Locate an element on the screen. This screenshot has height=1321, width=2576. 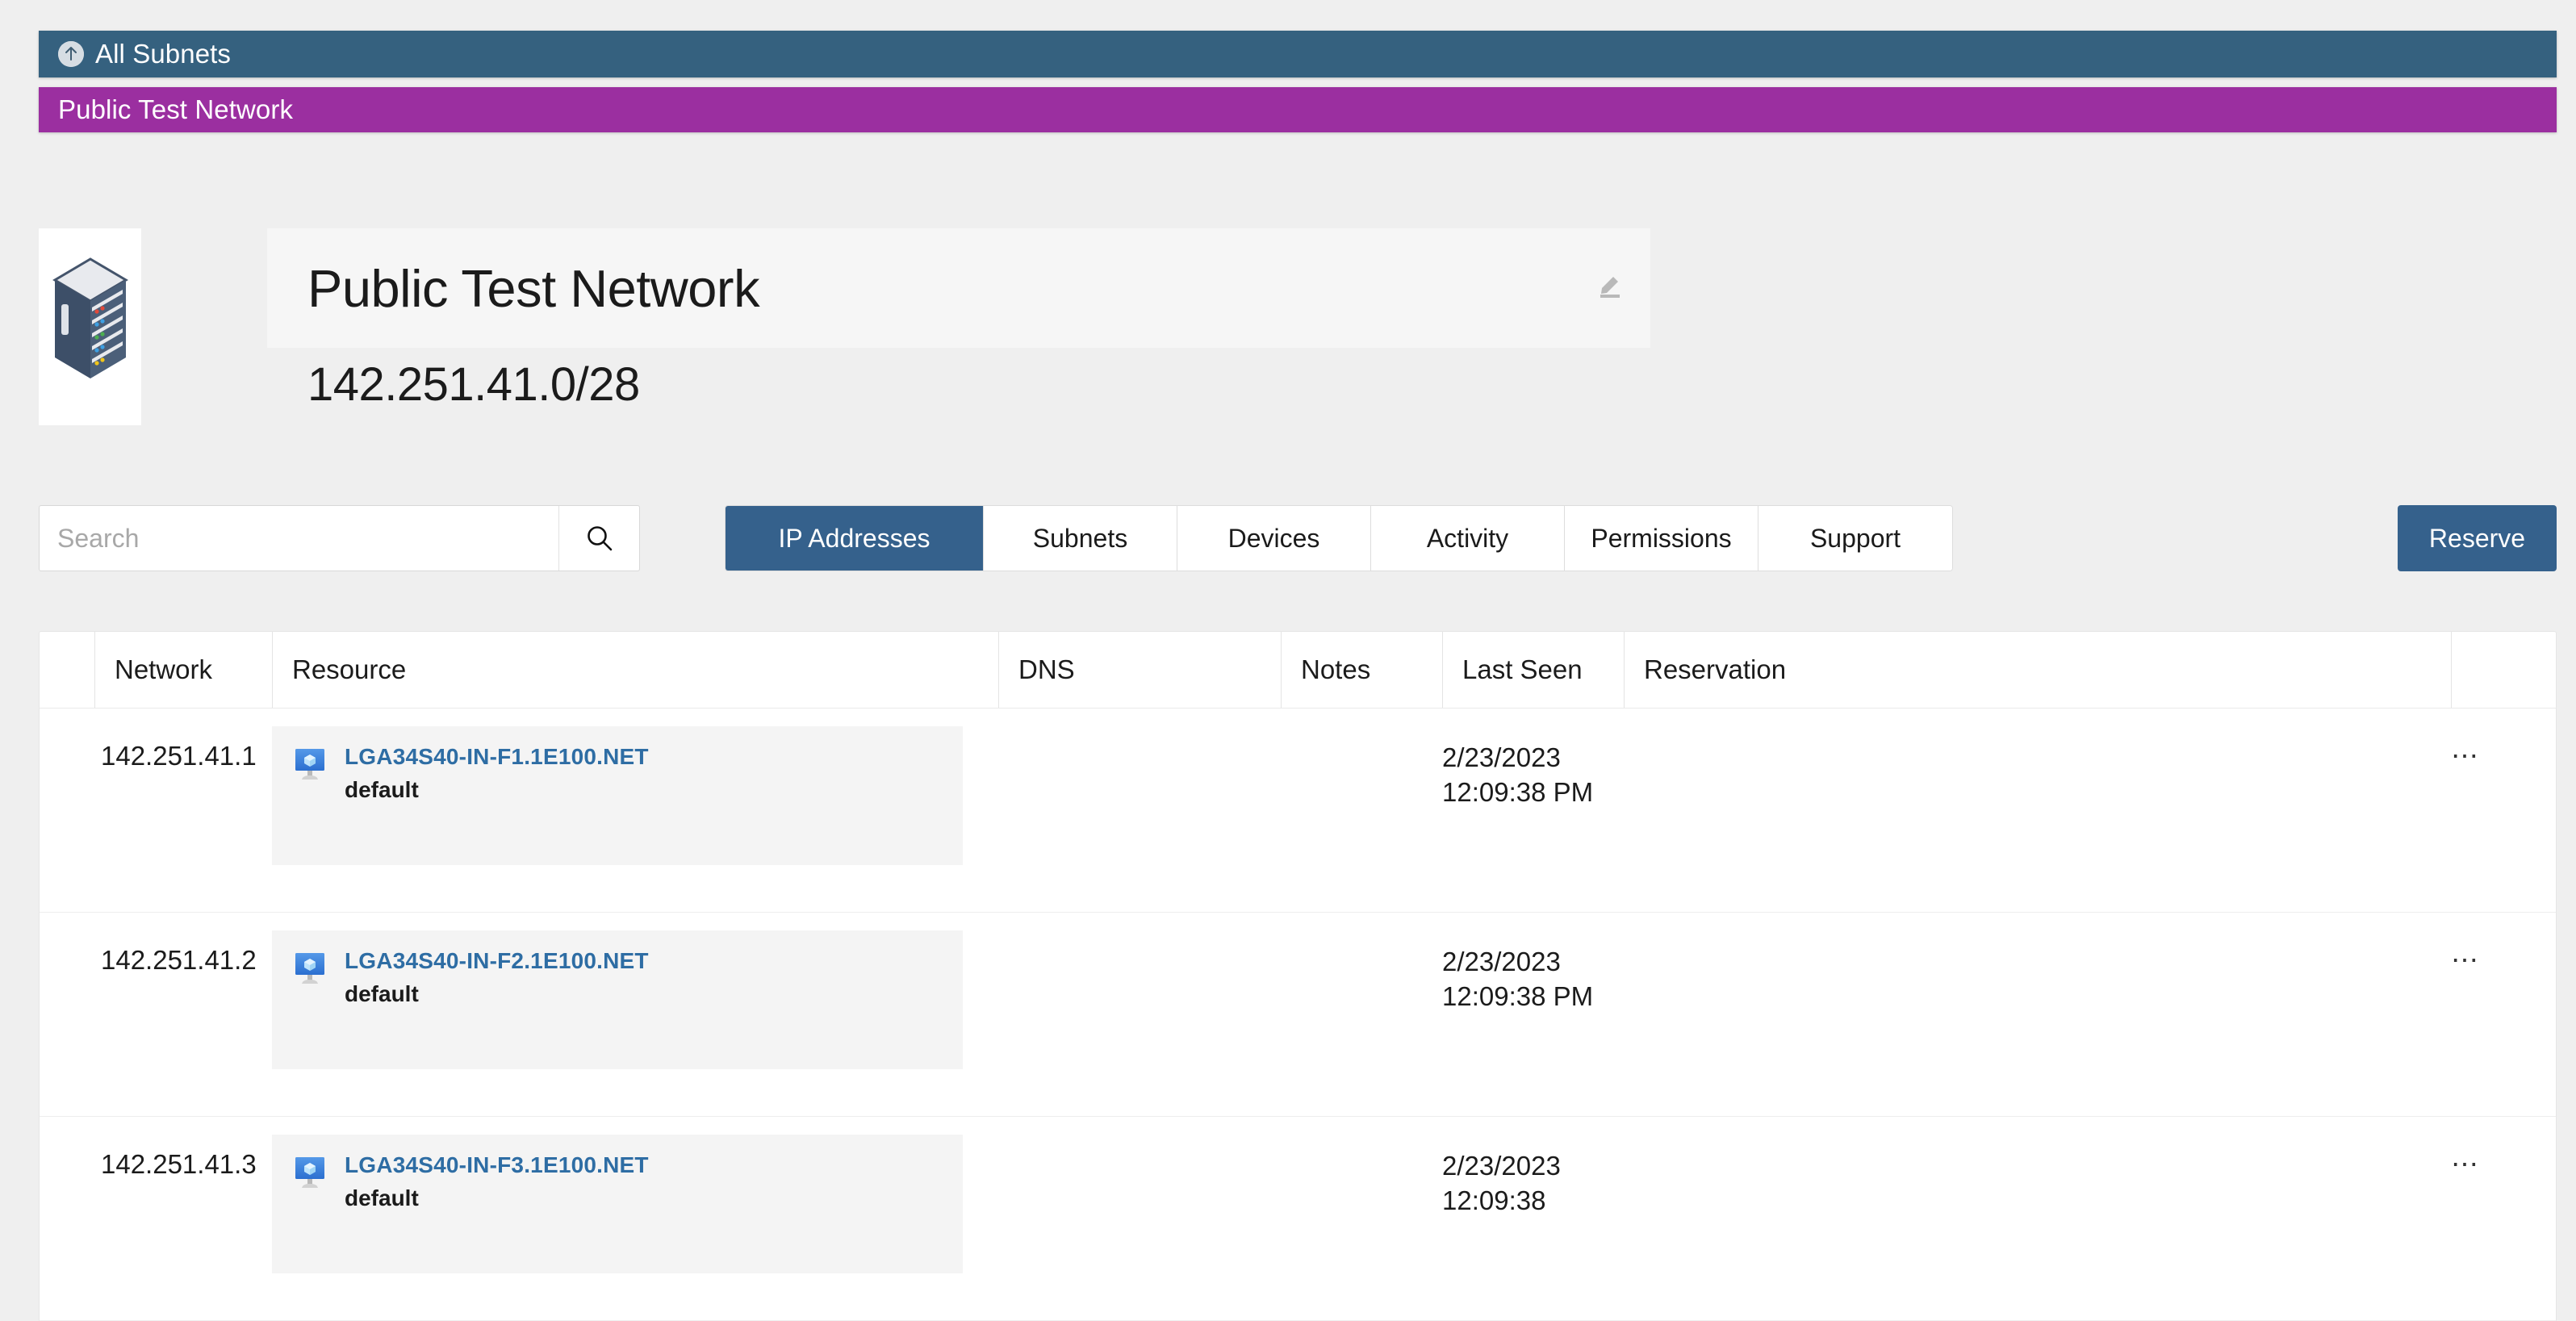
tab-devices: Devices is located at coordinates (1274, 538).